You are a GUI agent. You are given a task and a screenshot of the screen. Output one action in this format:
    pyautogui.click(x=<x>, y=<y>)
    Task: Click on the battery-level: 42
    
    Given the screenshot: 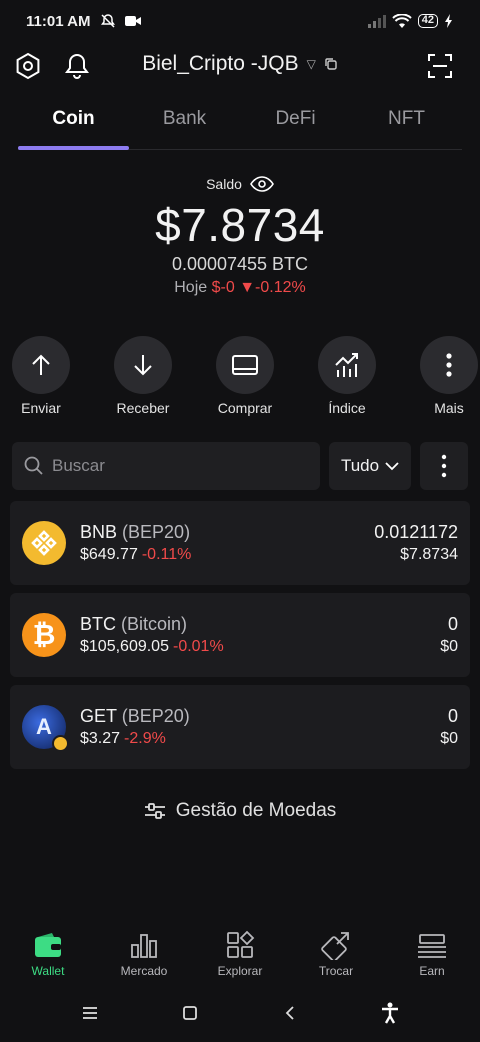 What is the action you would take?
    pyautogui.click(x=427, y=21)
    